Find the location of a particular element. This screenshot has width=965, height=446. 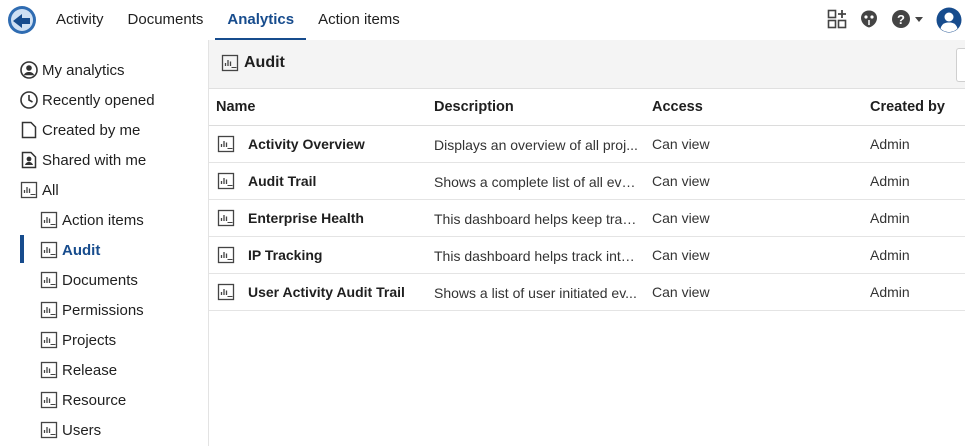

document-icon is located at coordinates (29, 130).